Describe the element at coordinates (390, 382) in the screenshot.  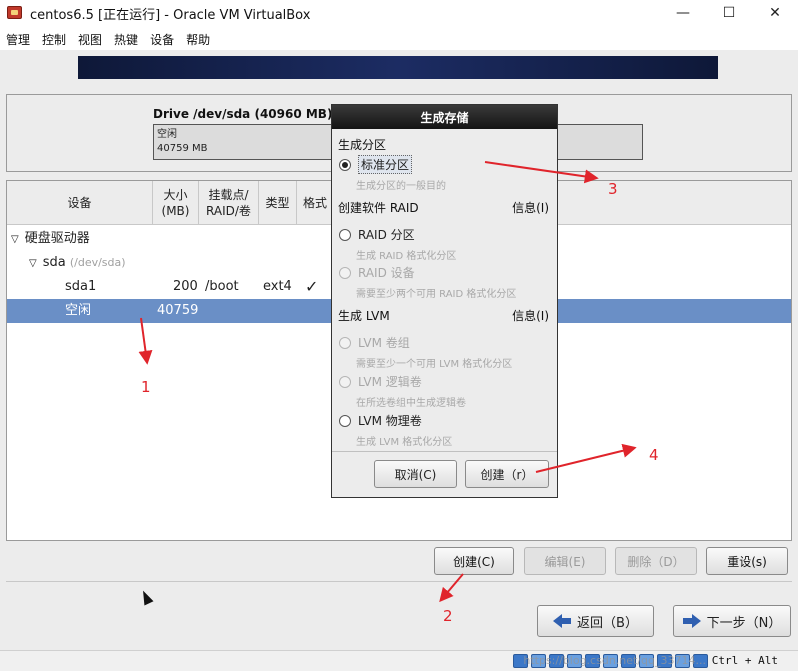
I see `lvm-lv-label: LVM 逻辑卷` at that location.